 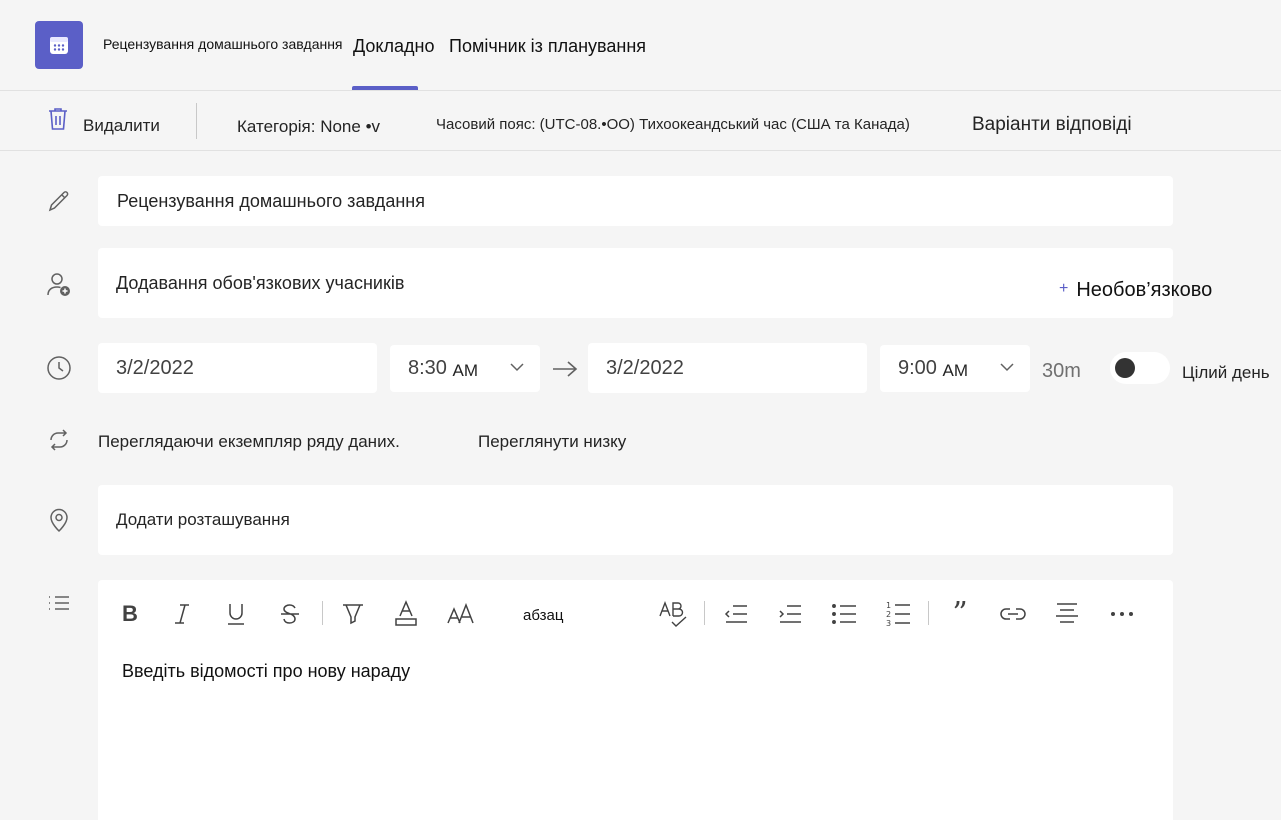 What do you see at coordinates (1125, 368) in the screenshot?
I see `toggle-knob` at bounding box center [1125, 368].